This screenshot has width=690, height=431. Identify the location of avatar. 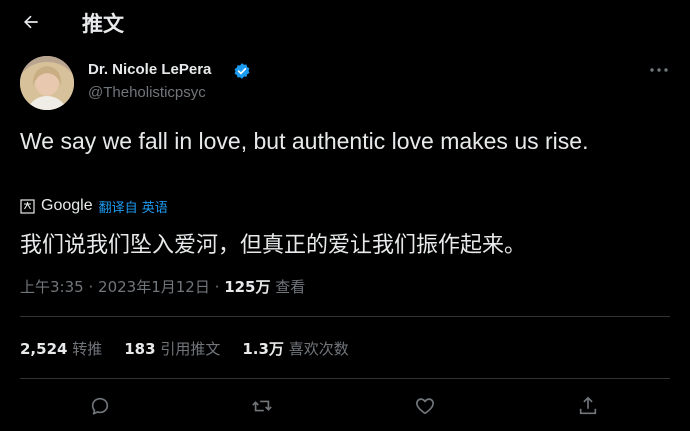
(47, 83).